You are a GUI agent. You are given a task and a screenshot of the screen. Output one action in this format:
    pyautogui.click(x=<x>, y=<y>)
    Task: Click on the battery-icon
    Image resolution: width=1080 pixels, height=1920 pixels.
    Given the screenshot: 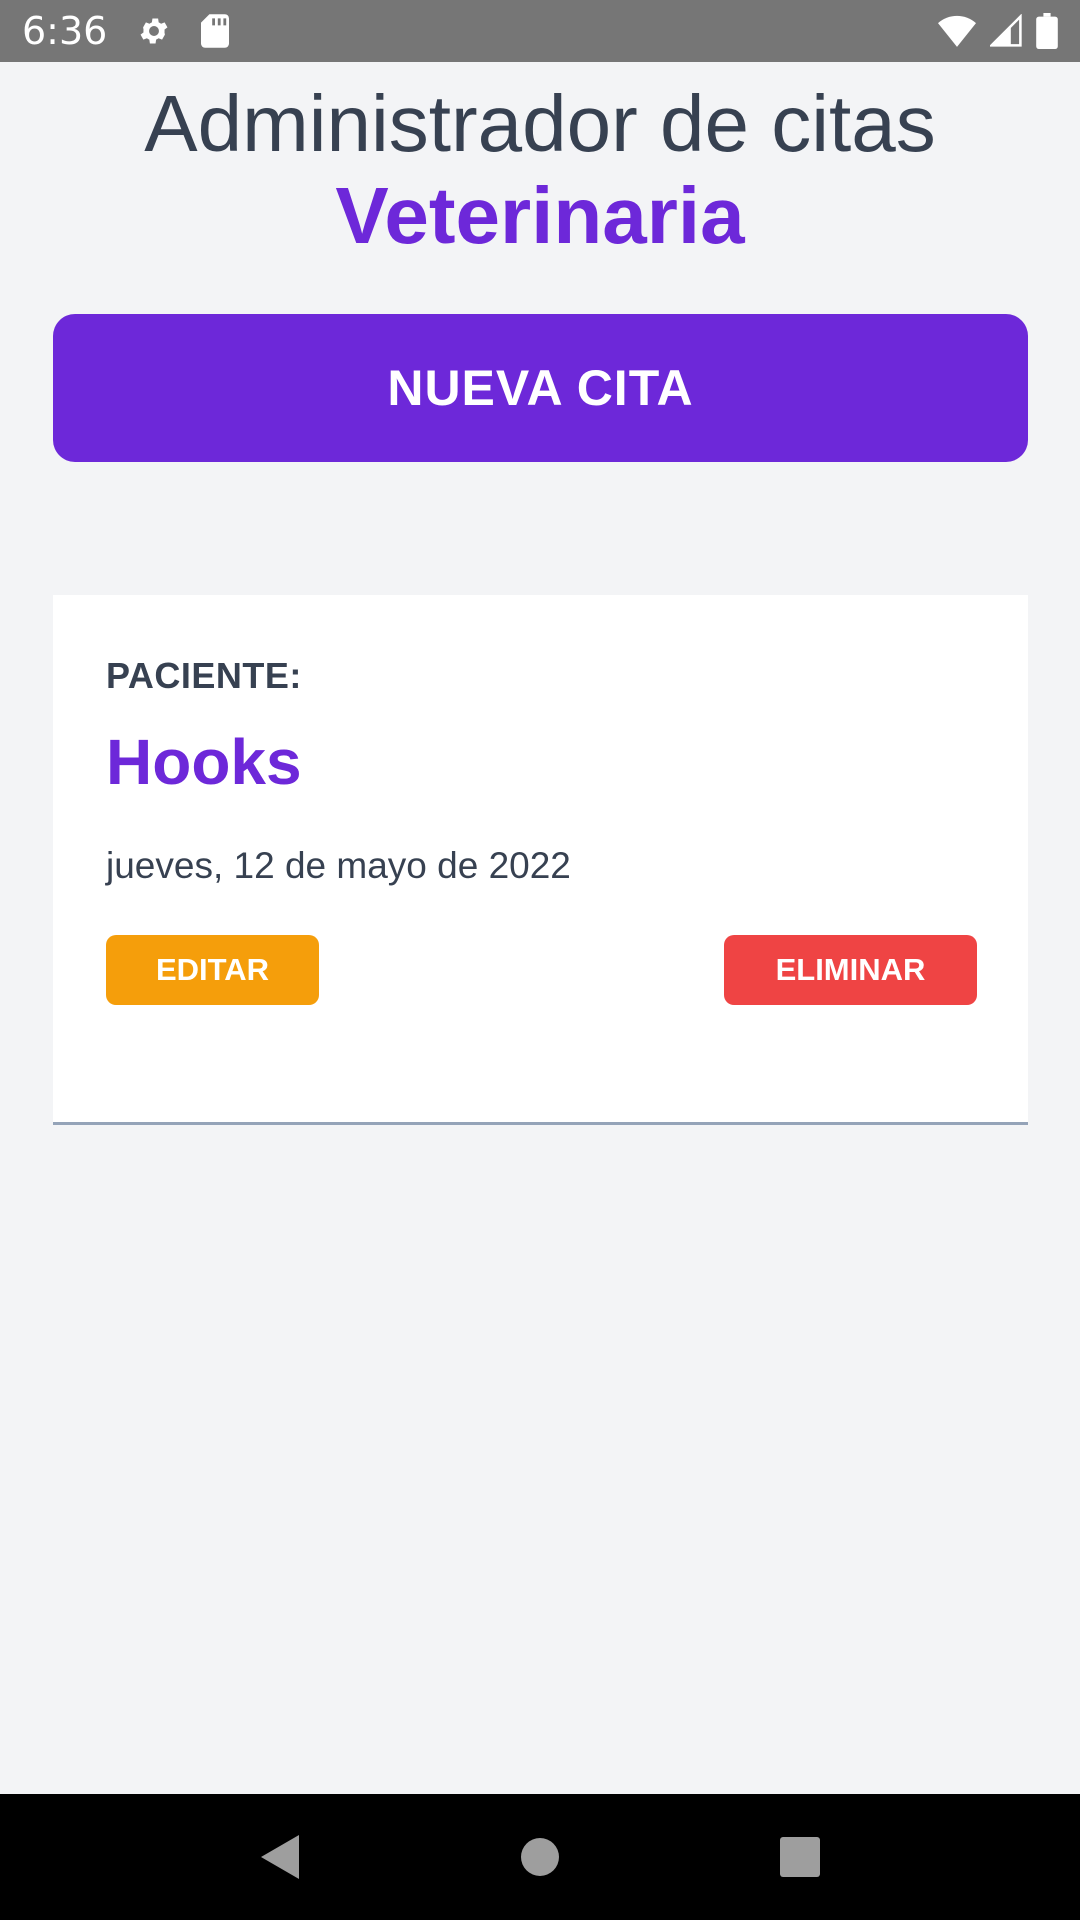 What is the action you would take?
    pyautogui.click(x=1047, y=31)
    